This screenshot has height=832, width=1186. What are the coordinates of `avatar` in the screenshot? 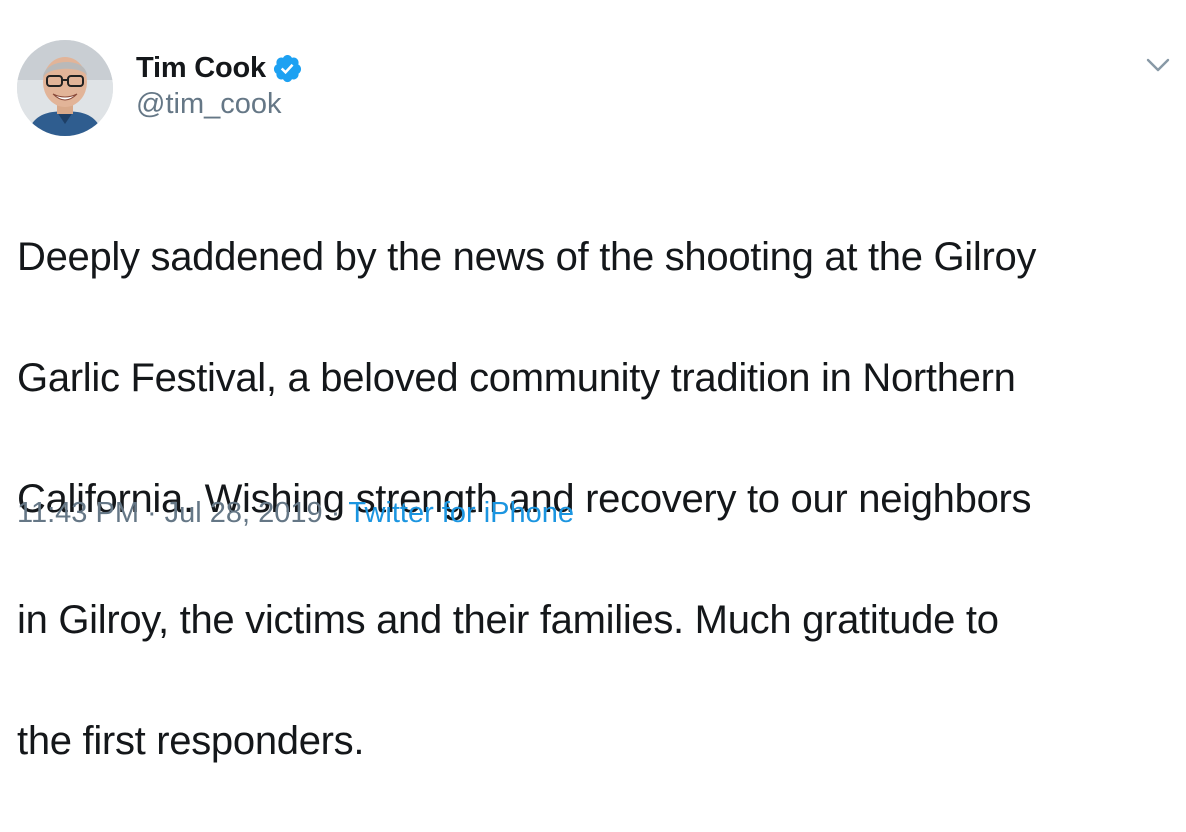 It's located at (65, 88).